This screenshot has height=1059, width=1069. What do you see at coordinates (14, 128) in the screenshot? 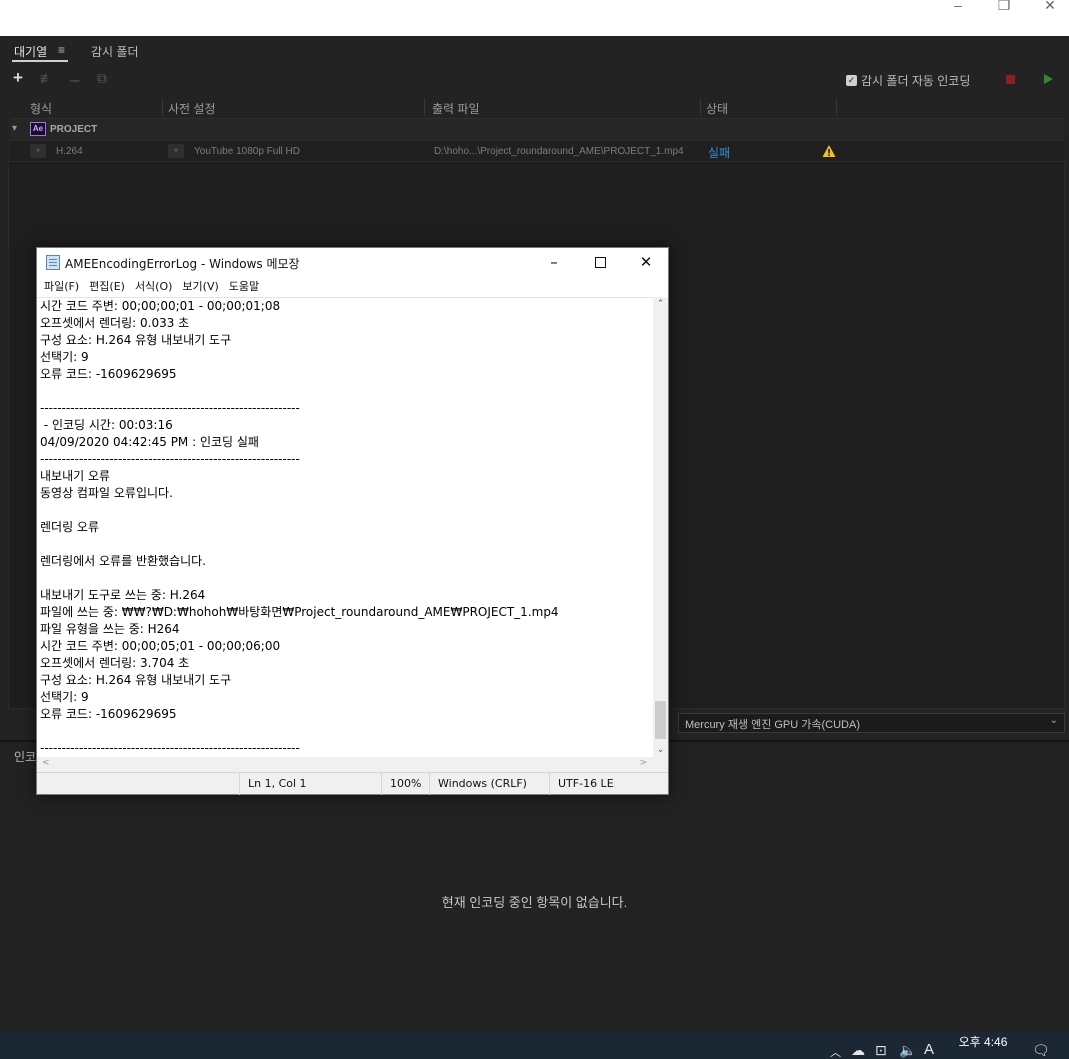
I see `chevron-down-icon: ▾` at bounding box center [14, 128].